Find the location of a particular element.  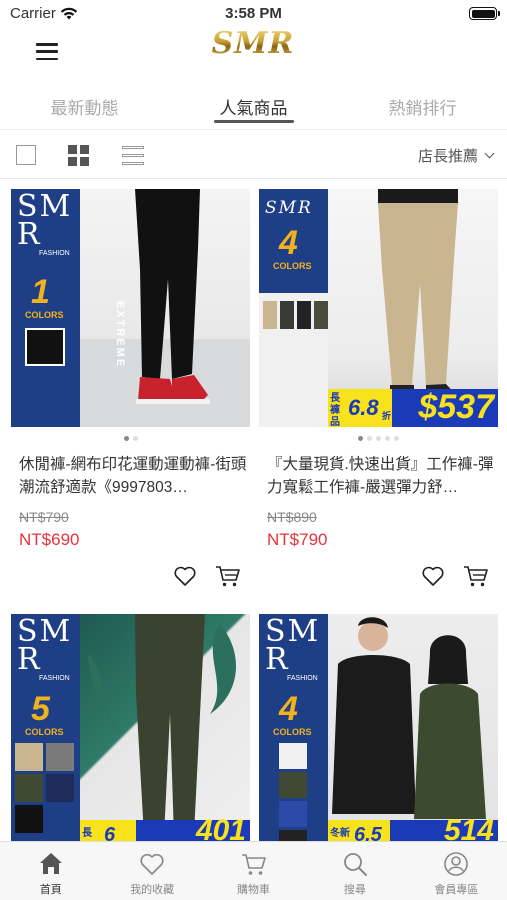

promo-brand: SMR is located at coordinates (289, 208).